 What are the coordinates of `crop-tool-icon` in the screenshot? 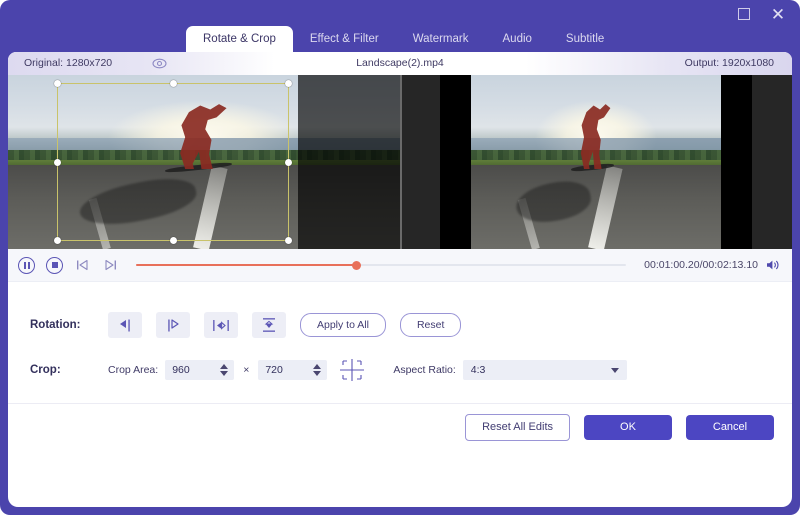 It's located at (352, 370).